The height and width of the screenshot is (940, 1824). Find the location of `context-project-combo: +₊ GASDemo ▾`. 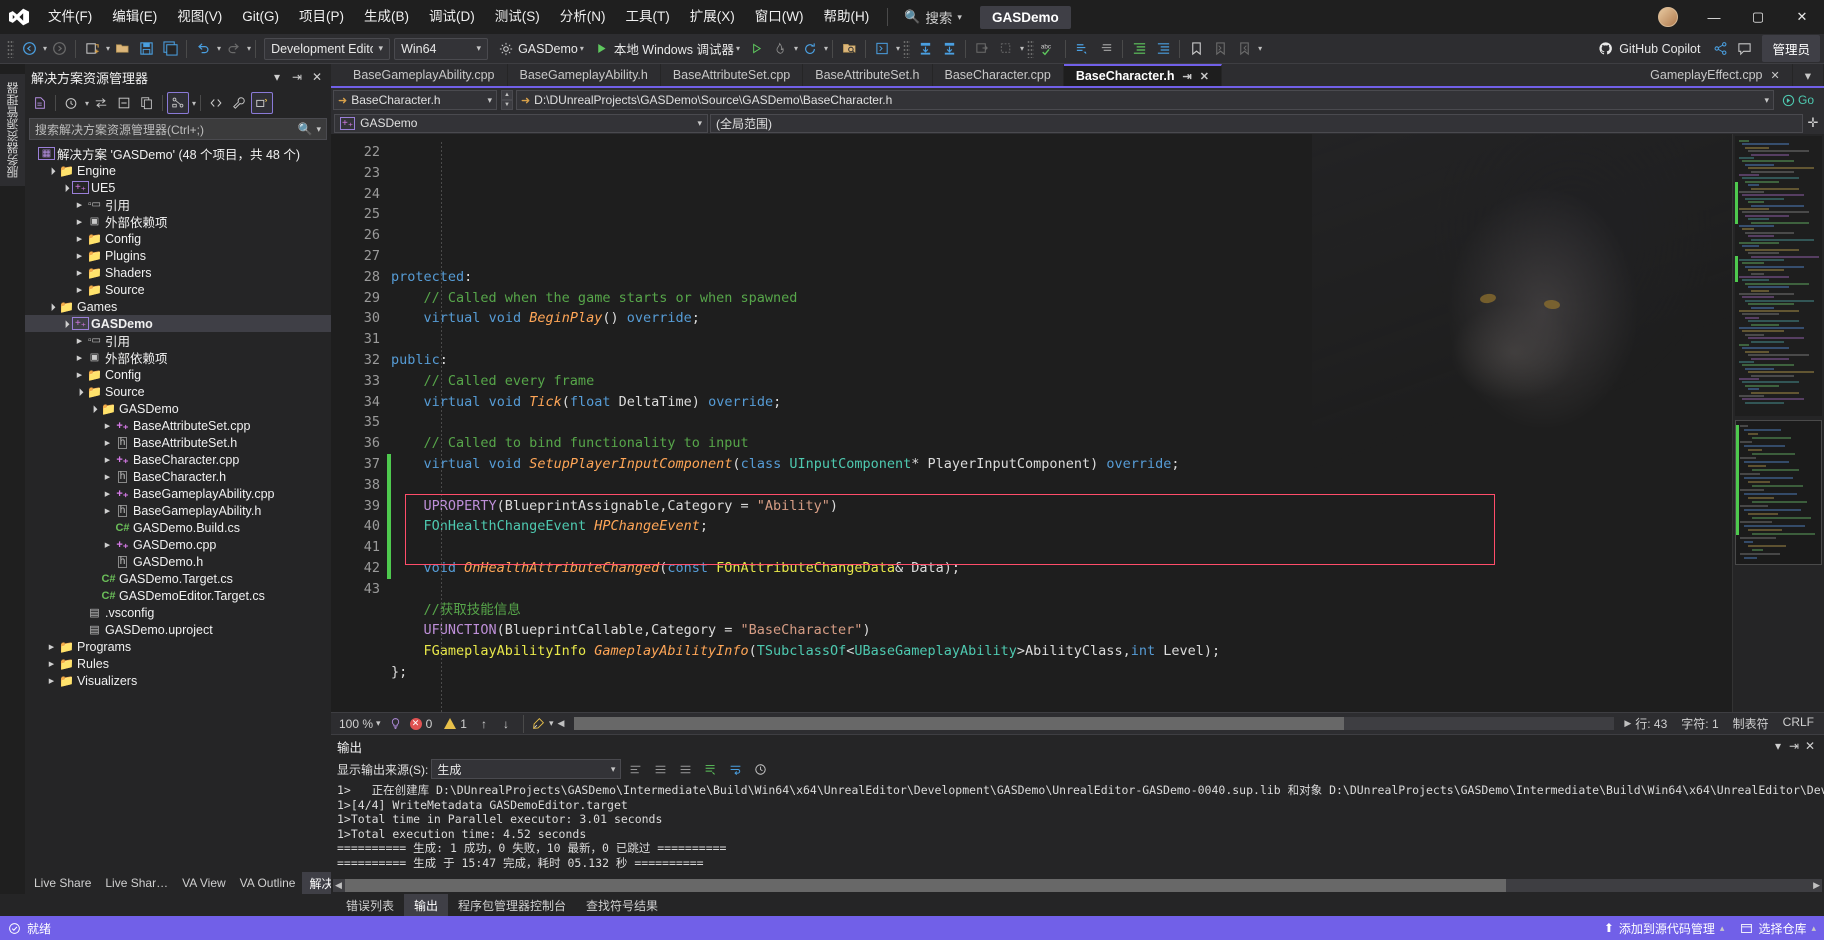

context-project-combo: +₊ GASDemo ▾ is located at coordinates (521, 123).